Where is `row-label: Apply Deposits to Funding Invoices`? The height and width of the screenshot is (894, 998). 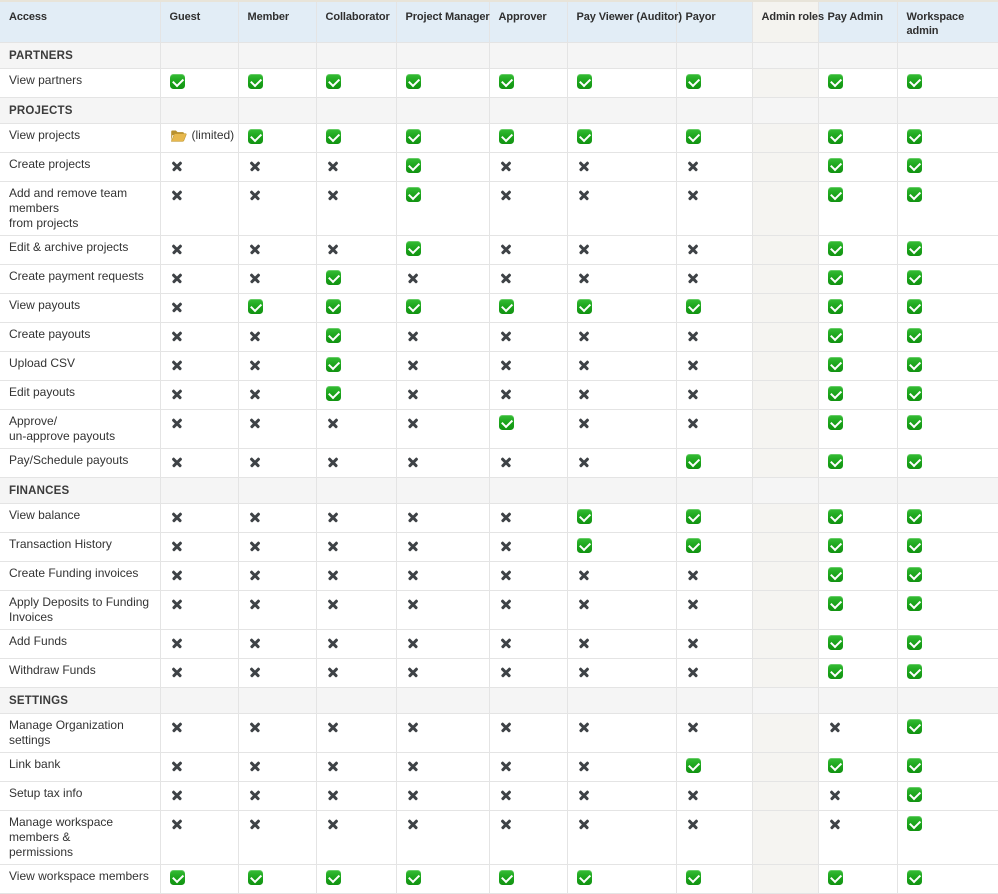 row-label: Apply Deposits to Funding Invoices is located at coordinates (80, 610).